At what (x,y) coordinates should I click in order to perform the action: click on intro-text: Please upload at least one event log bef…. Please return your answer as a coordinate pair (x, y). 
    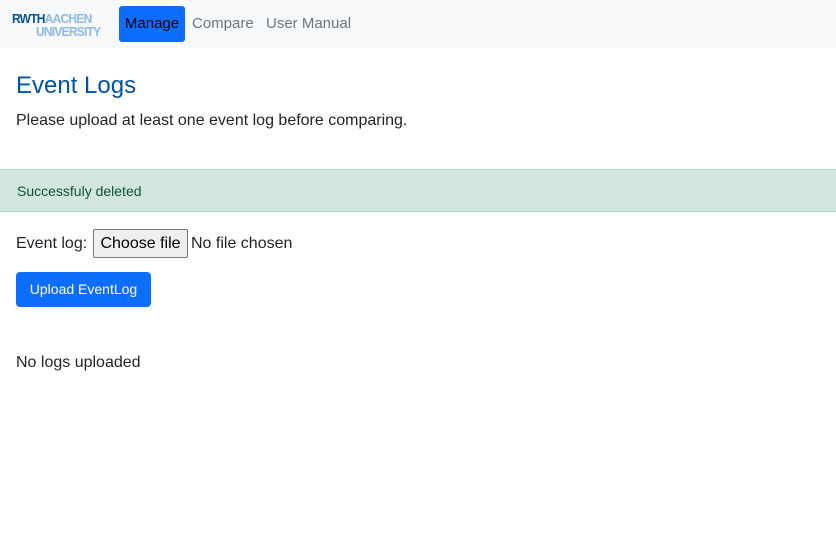
    Looking at the image, I should click on (212, 120).